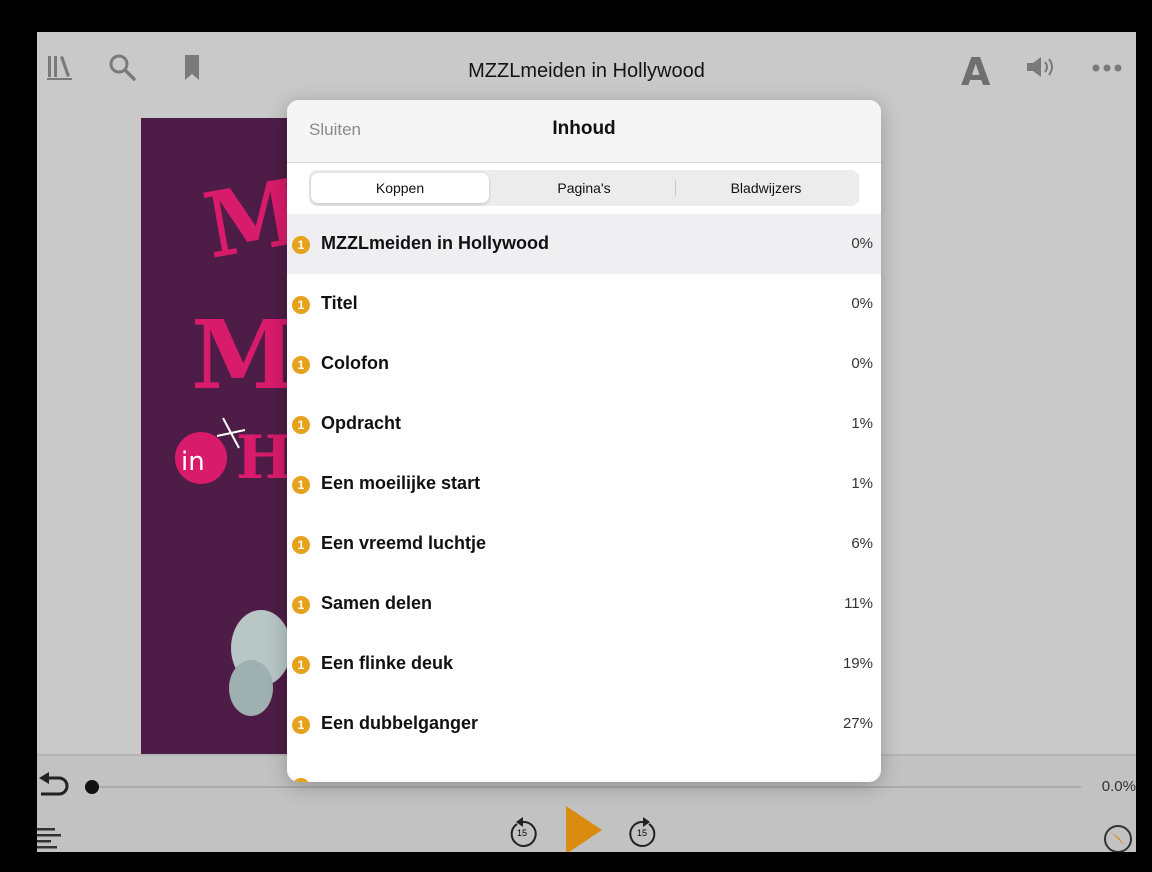  What do you see at coordinates (339, 303) in the screenshot?
I see `toc-label: Titel` at bounding box center [339, 303].